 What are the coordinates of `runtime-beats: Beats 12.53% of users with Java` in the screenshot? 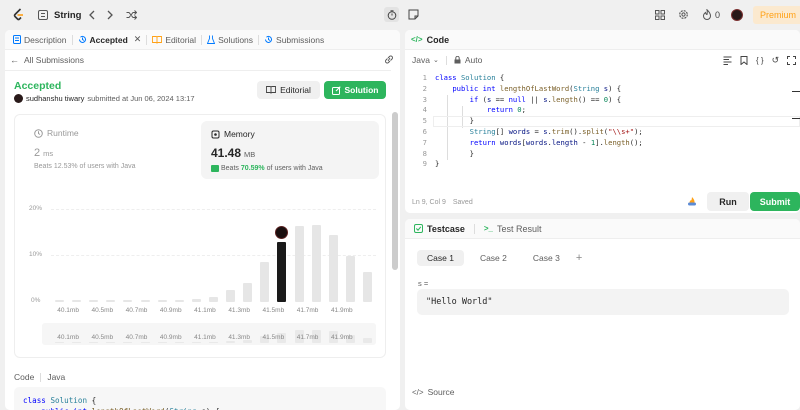 It's located at (85, 166).